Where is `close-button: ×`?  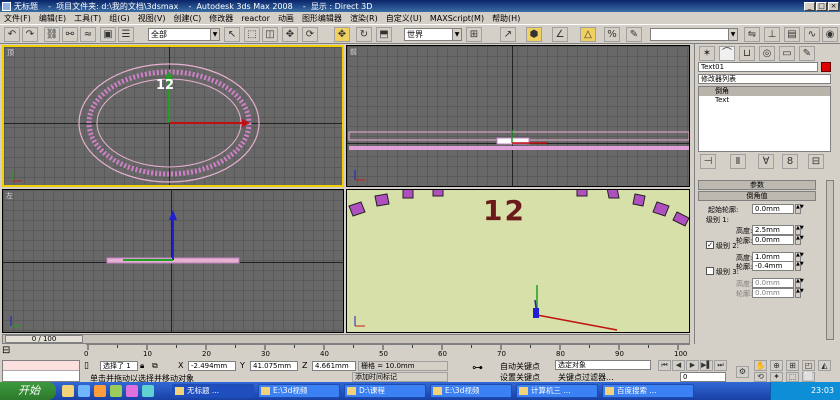 close-button: × is located at coordinates (833, 6).